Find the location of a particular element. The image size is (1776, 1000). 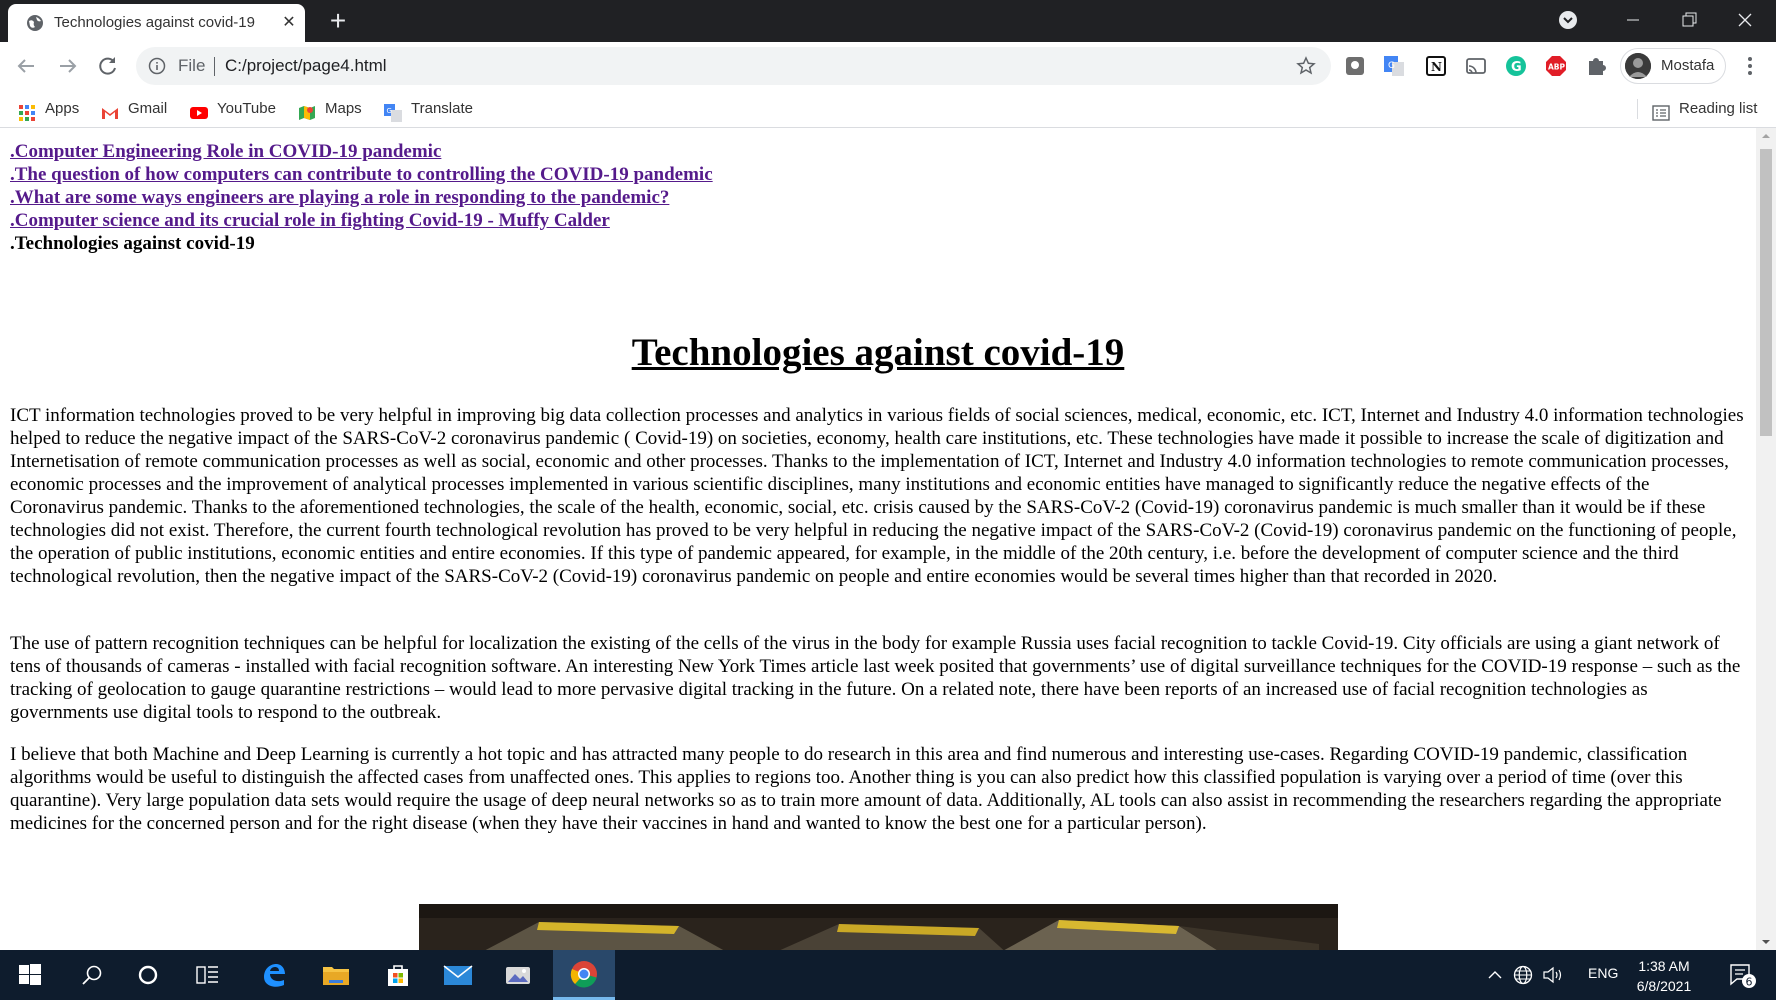

restore-button is located at coordinates (1689, 20).